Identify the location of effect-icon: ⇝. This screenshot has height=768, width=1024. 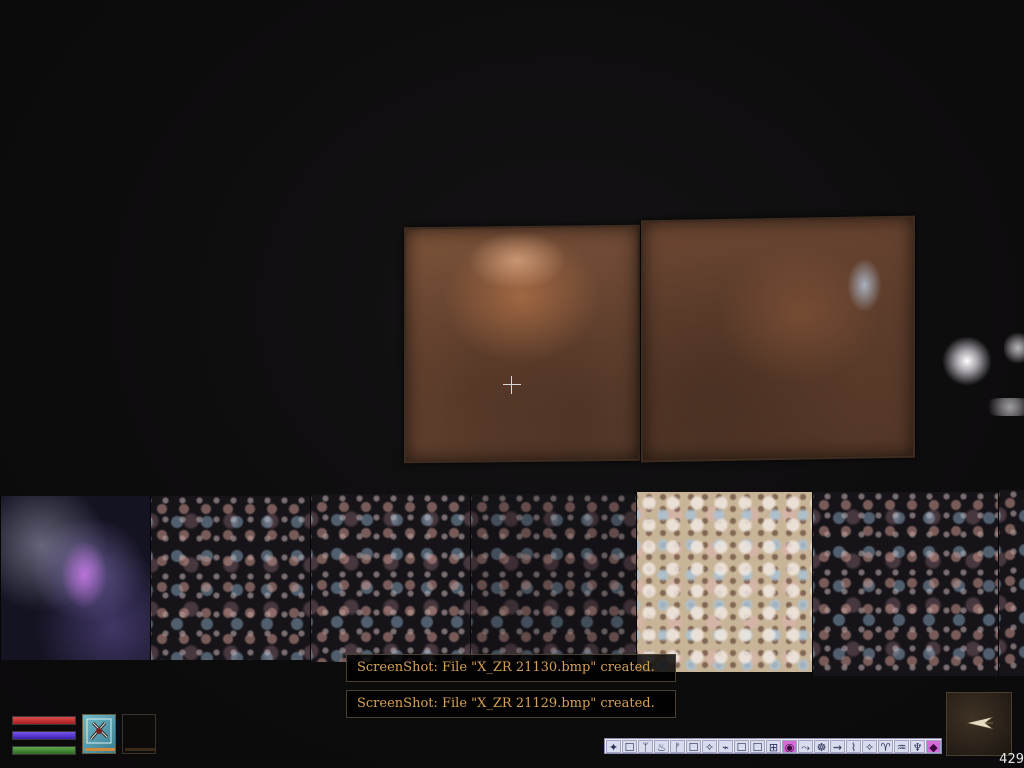
(837, 746).